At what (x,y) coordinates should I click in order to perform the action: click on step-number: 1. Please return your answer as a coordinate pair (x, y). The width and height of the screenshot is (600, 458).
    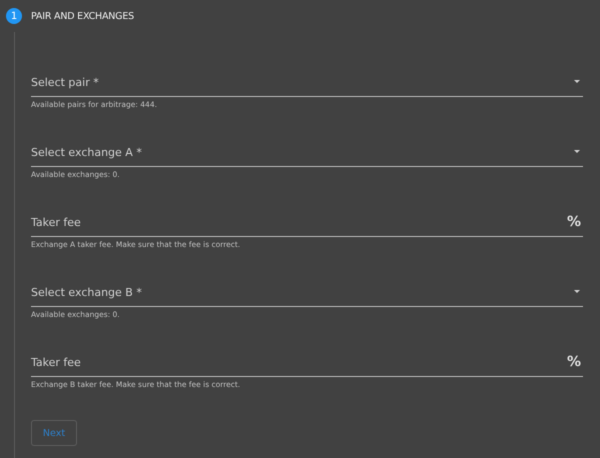
    Looking at the image, I should click on (14, 16).